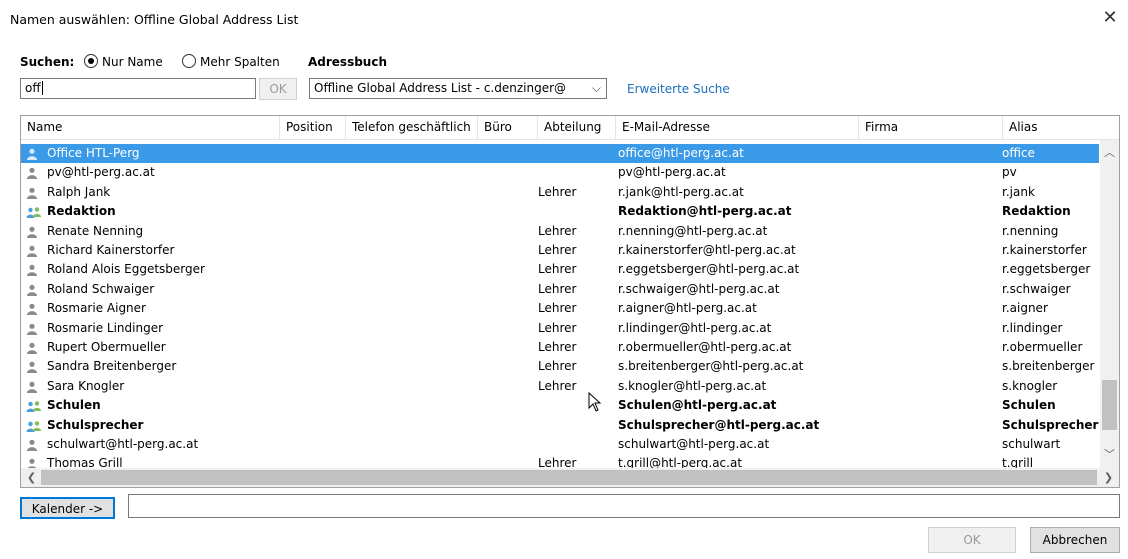 This screenshot has width=1128, height=559. I want to click on cell-email: Schulen@htl-perg.ac.at, so click(697, 405).